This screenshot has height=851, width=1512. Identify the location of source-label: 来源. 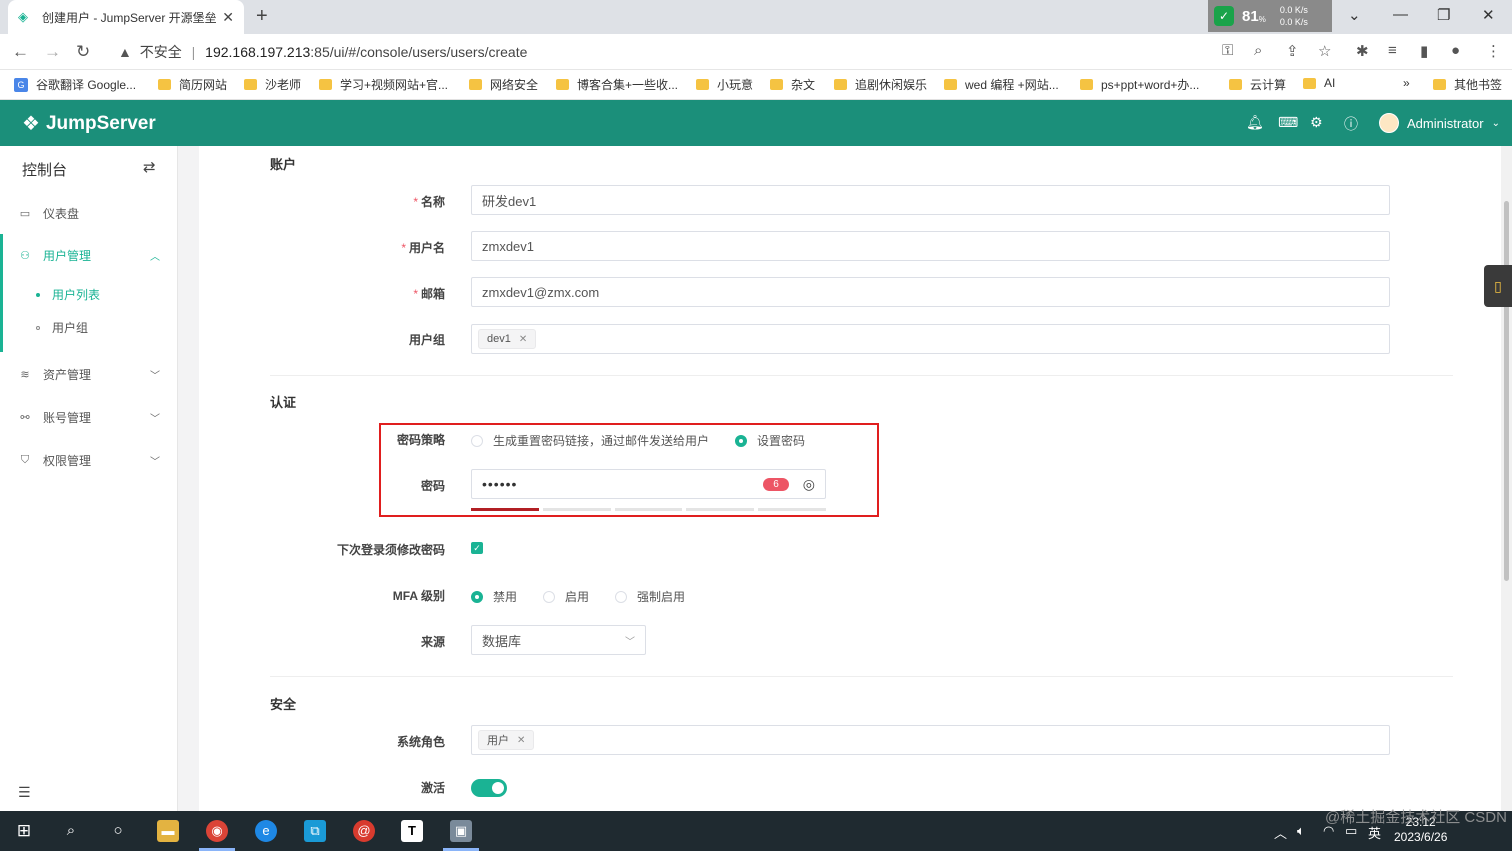
(432, 642).